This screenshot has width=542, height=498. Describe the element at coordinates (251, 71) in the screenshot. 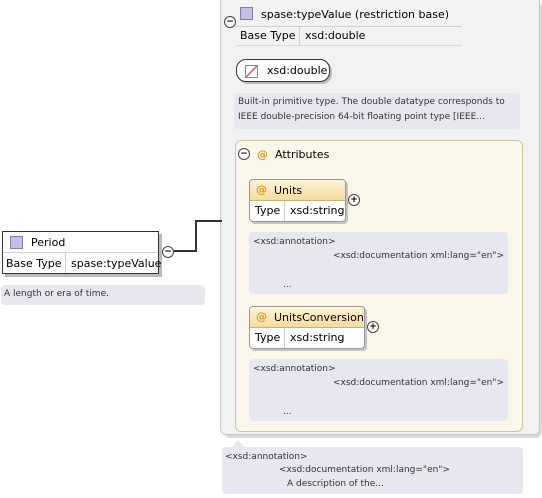

I see `primitive-type-icon` at that location.